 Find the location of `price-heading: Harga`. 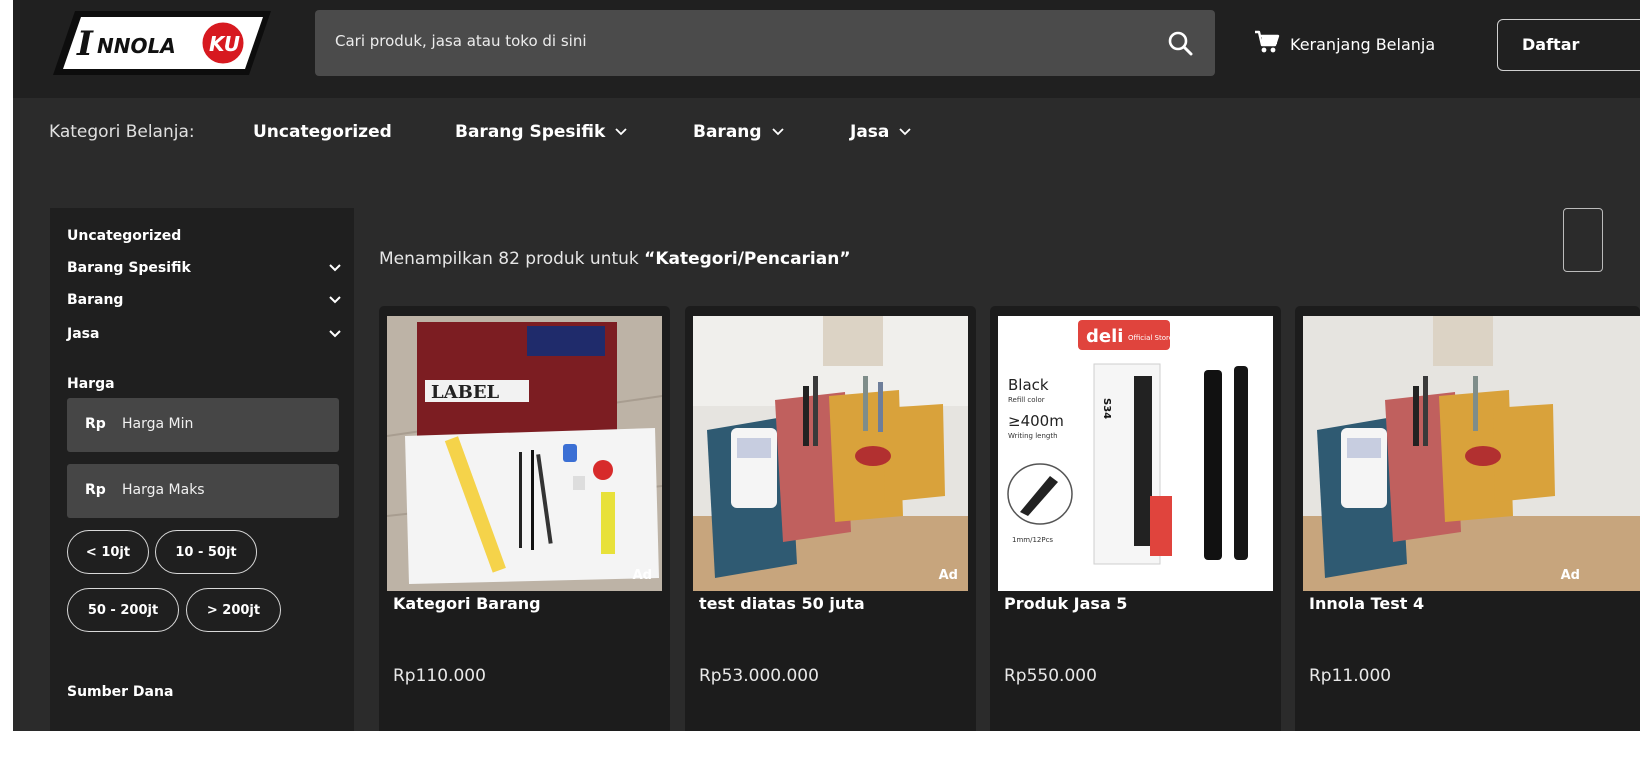

price-heading: Harga is located at coordinates (204, 384).